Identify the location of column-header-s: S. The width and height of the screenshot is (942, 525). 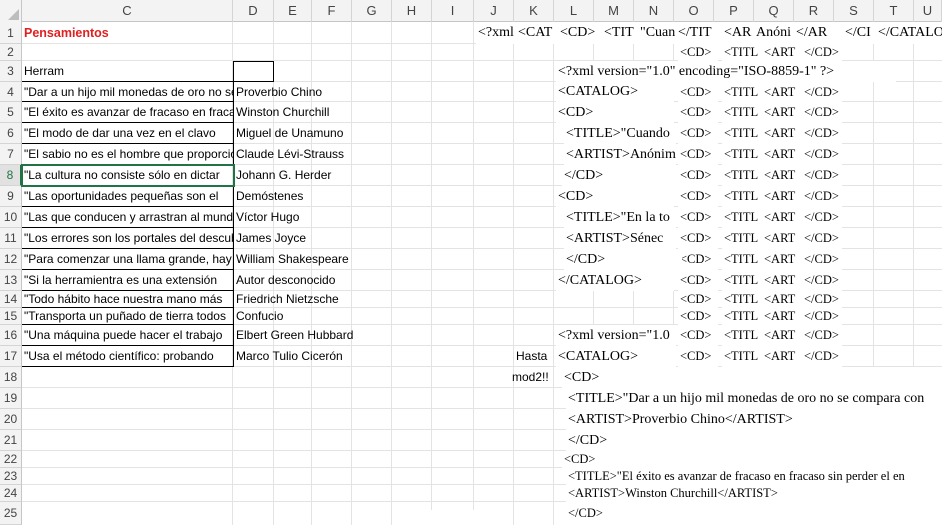
(854, 11).